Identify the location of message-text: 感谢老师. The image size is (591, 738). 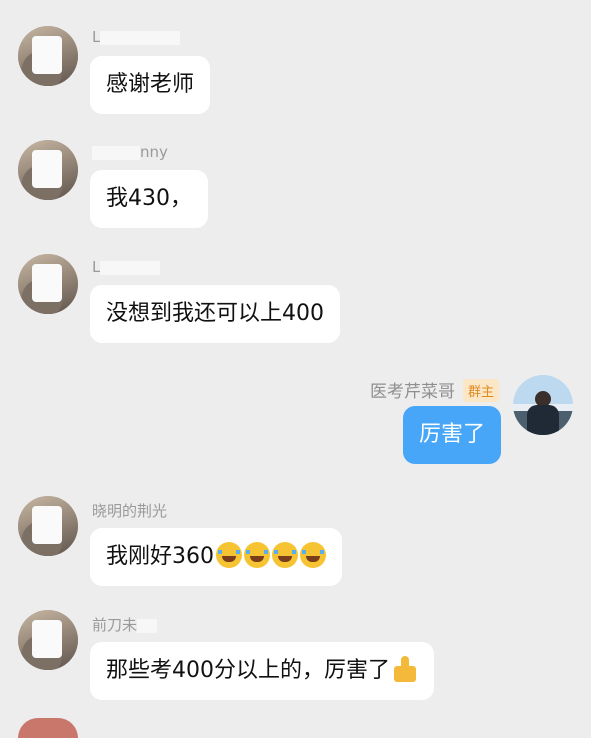
(150, 84).